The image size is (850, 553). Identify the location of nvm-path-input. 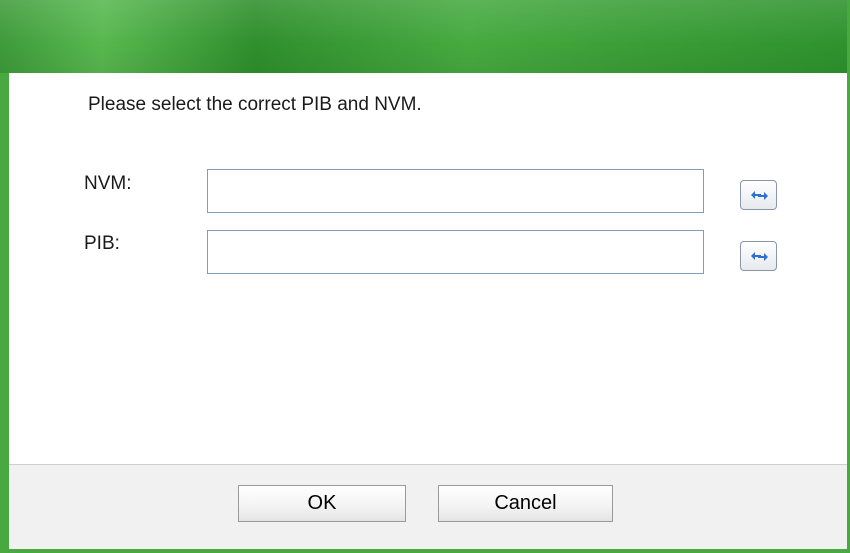
(455, 191).